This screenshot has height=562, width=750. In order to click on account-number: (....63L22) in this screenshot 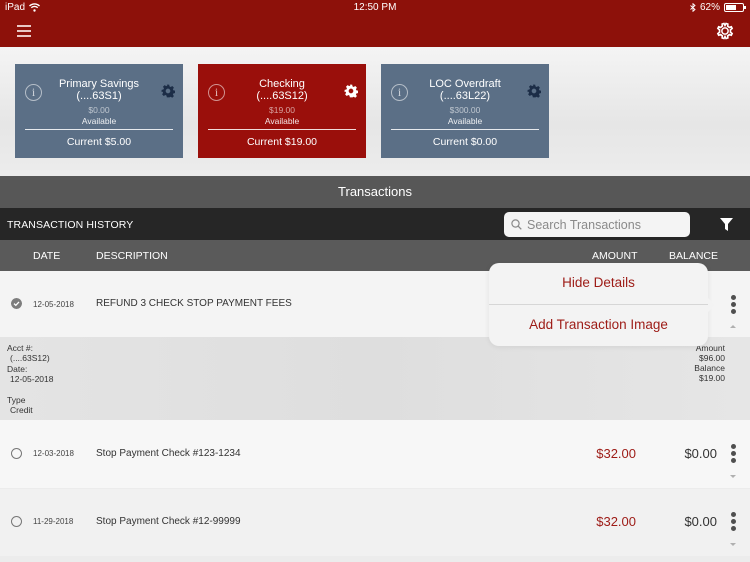, I will do `click(465, 96)`.